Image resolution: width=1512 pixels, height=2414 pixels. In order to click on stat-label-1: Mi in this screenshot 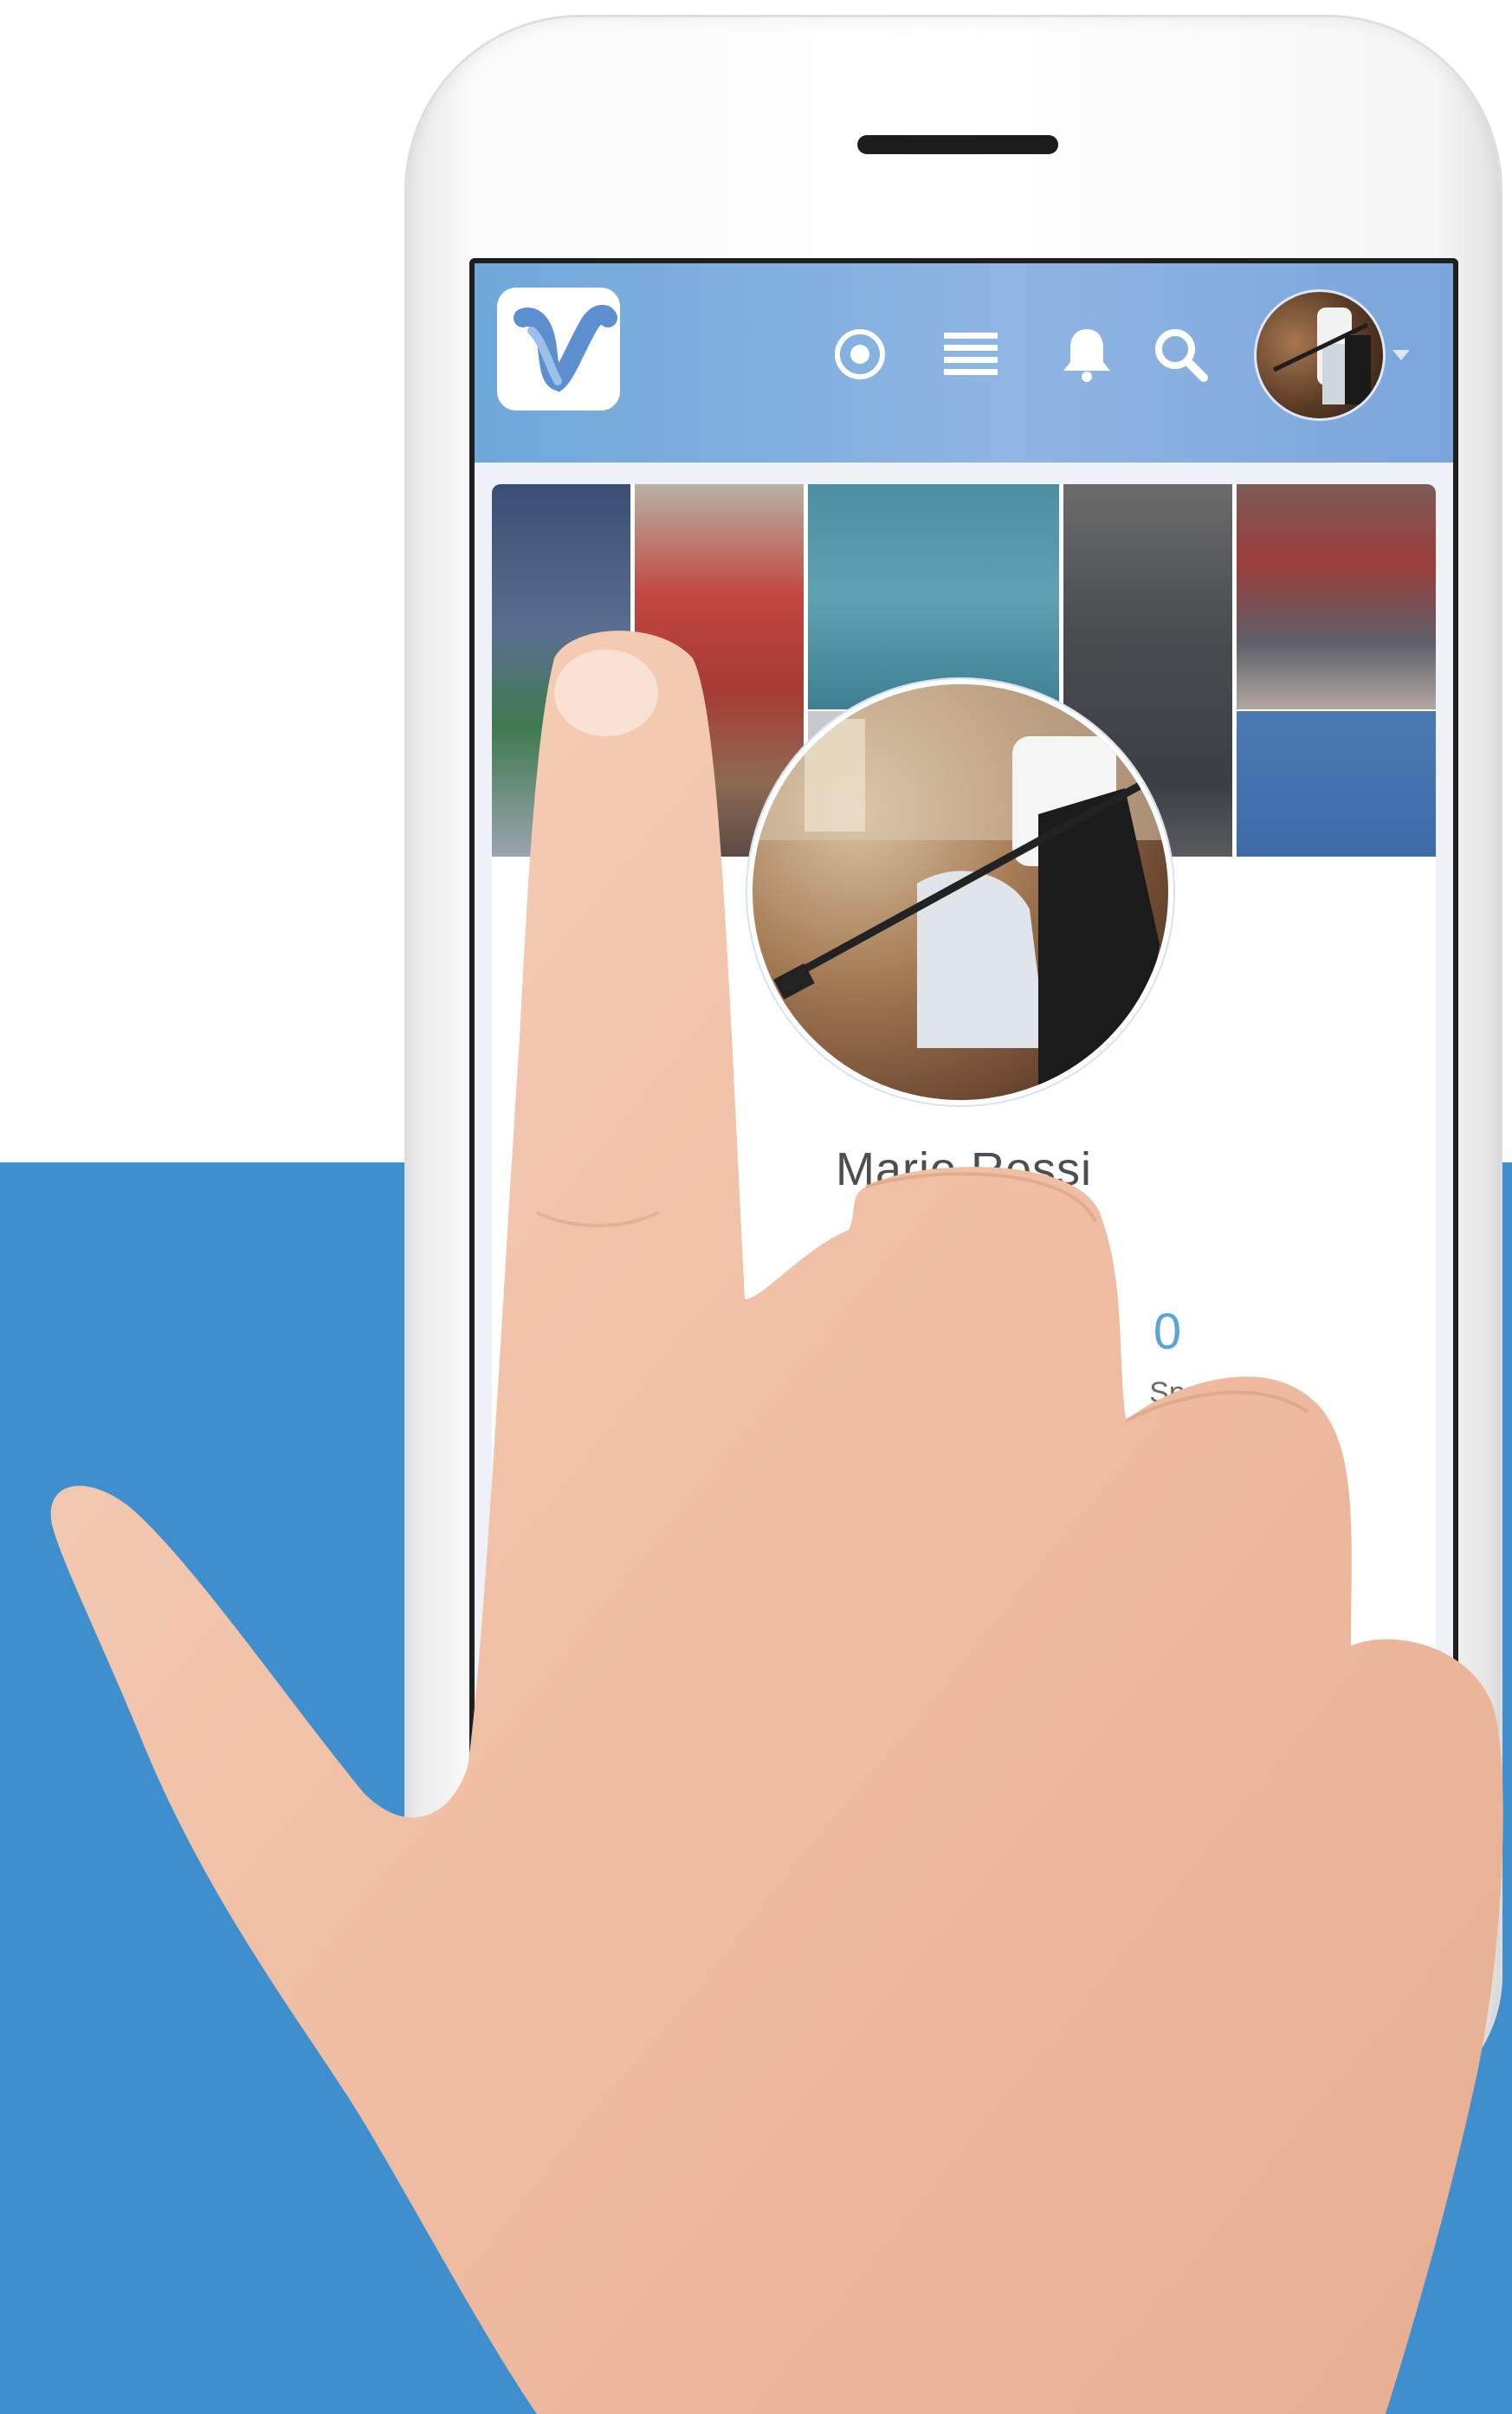, I will do `click(691, 1392)`.